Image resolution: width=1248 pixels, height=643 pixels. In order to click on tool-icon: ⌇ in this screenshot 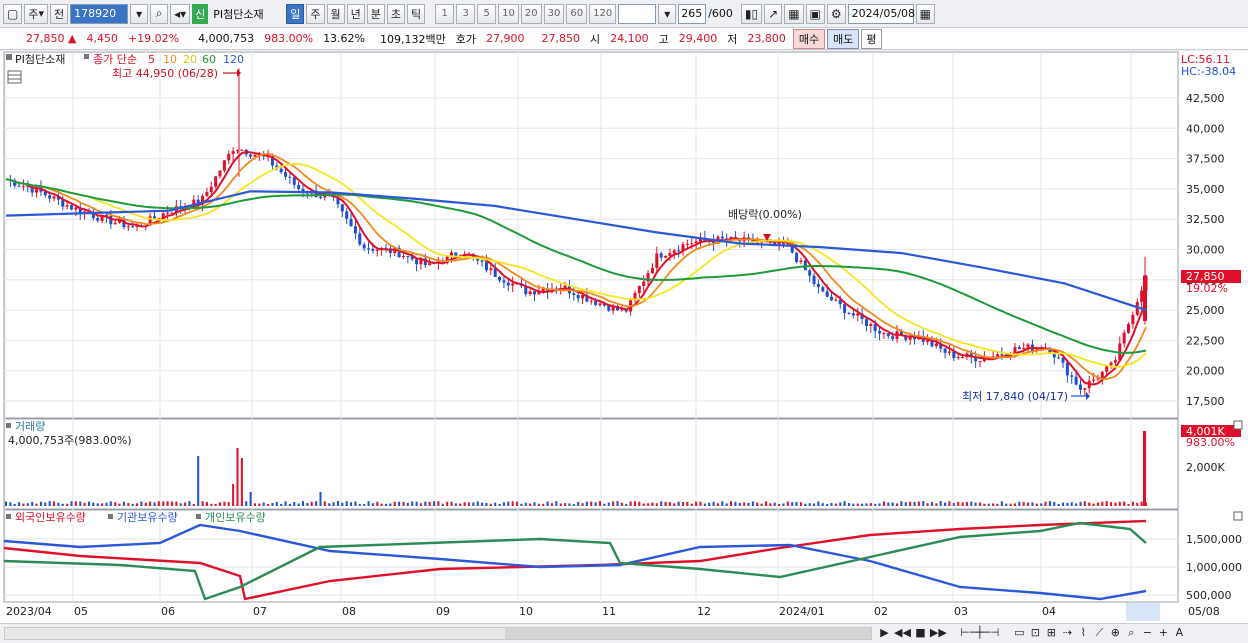, I will do `click(1083, 633)`.